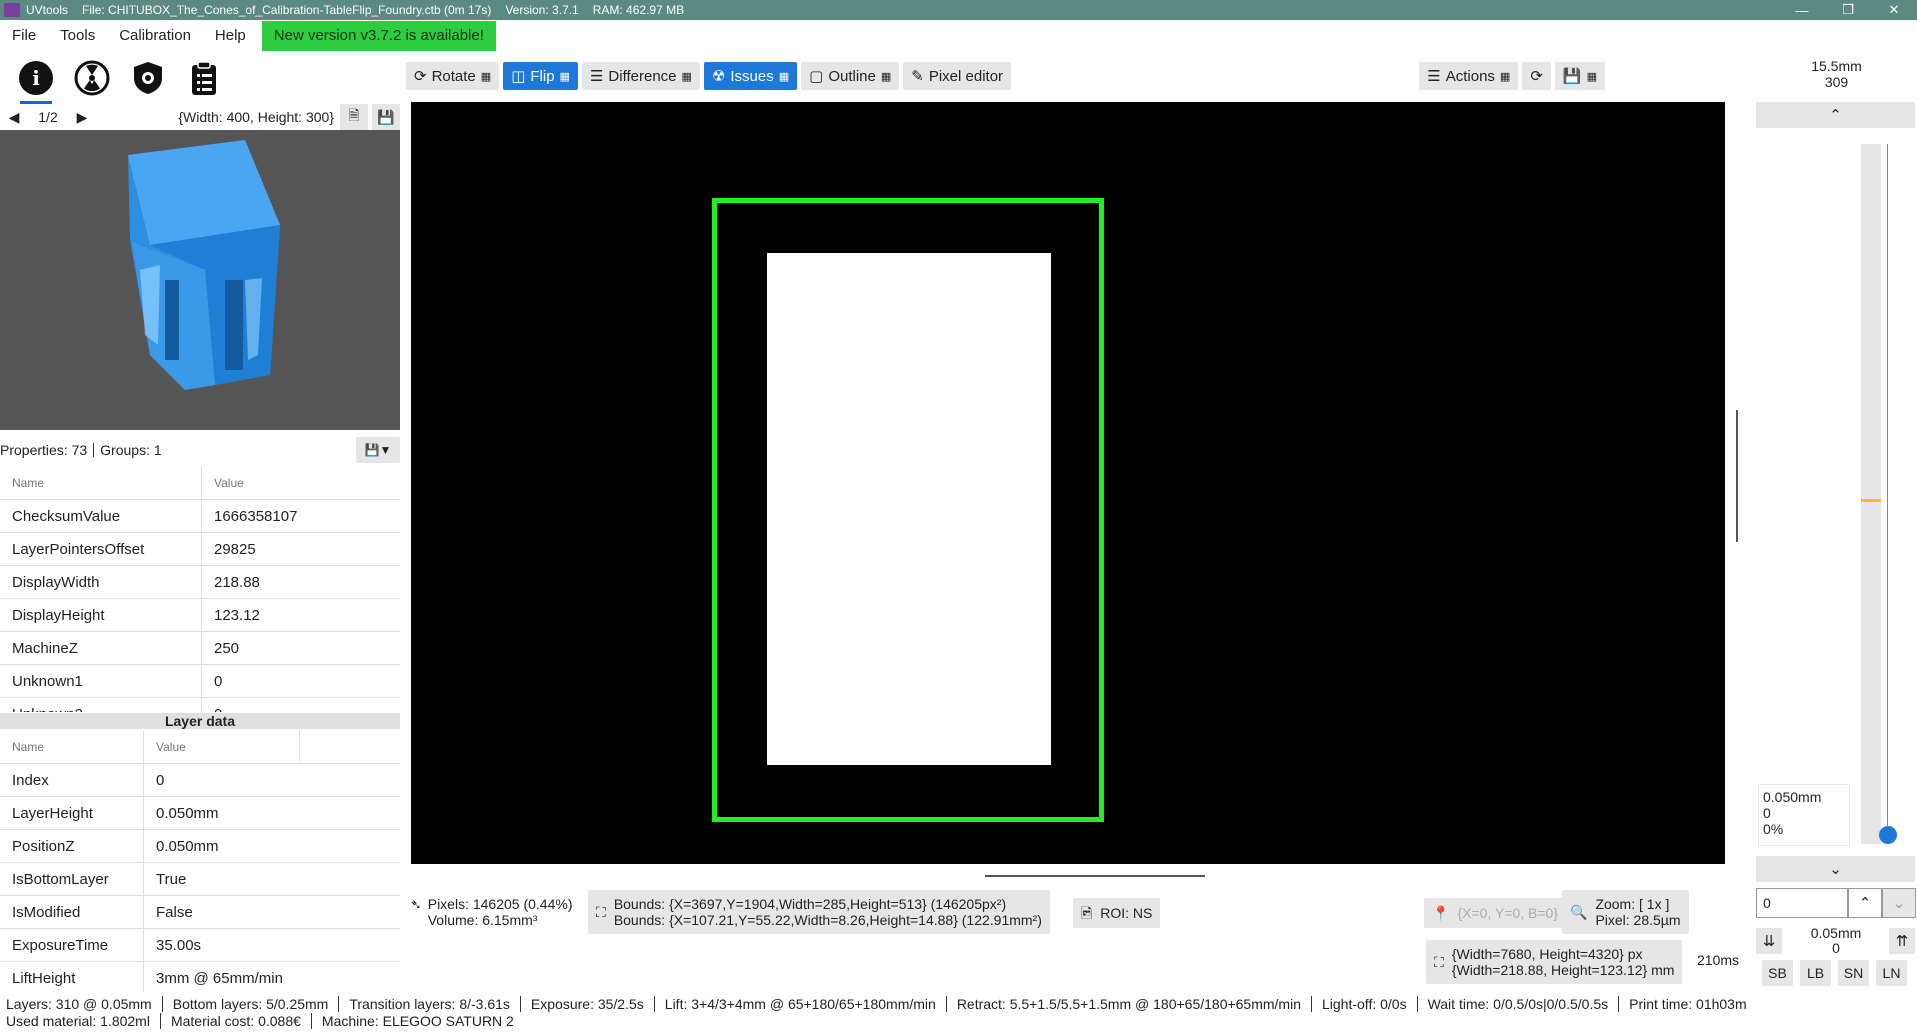 The image size is (1917, 1033). I want to click on rotate-label: Rotate, so click(453, 76).